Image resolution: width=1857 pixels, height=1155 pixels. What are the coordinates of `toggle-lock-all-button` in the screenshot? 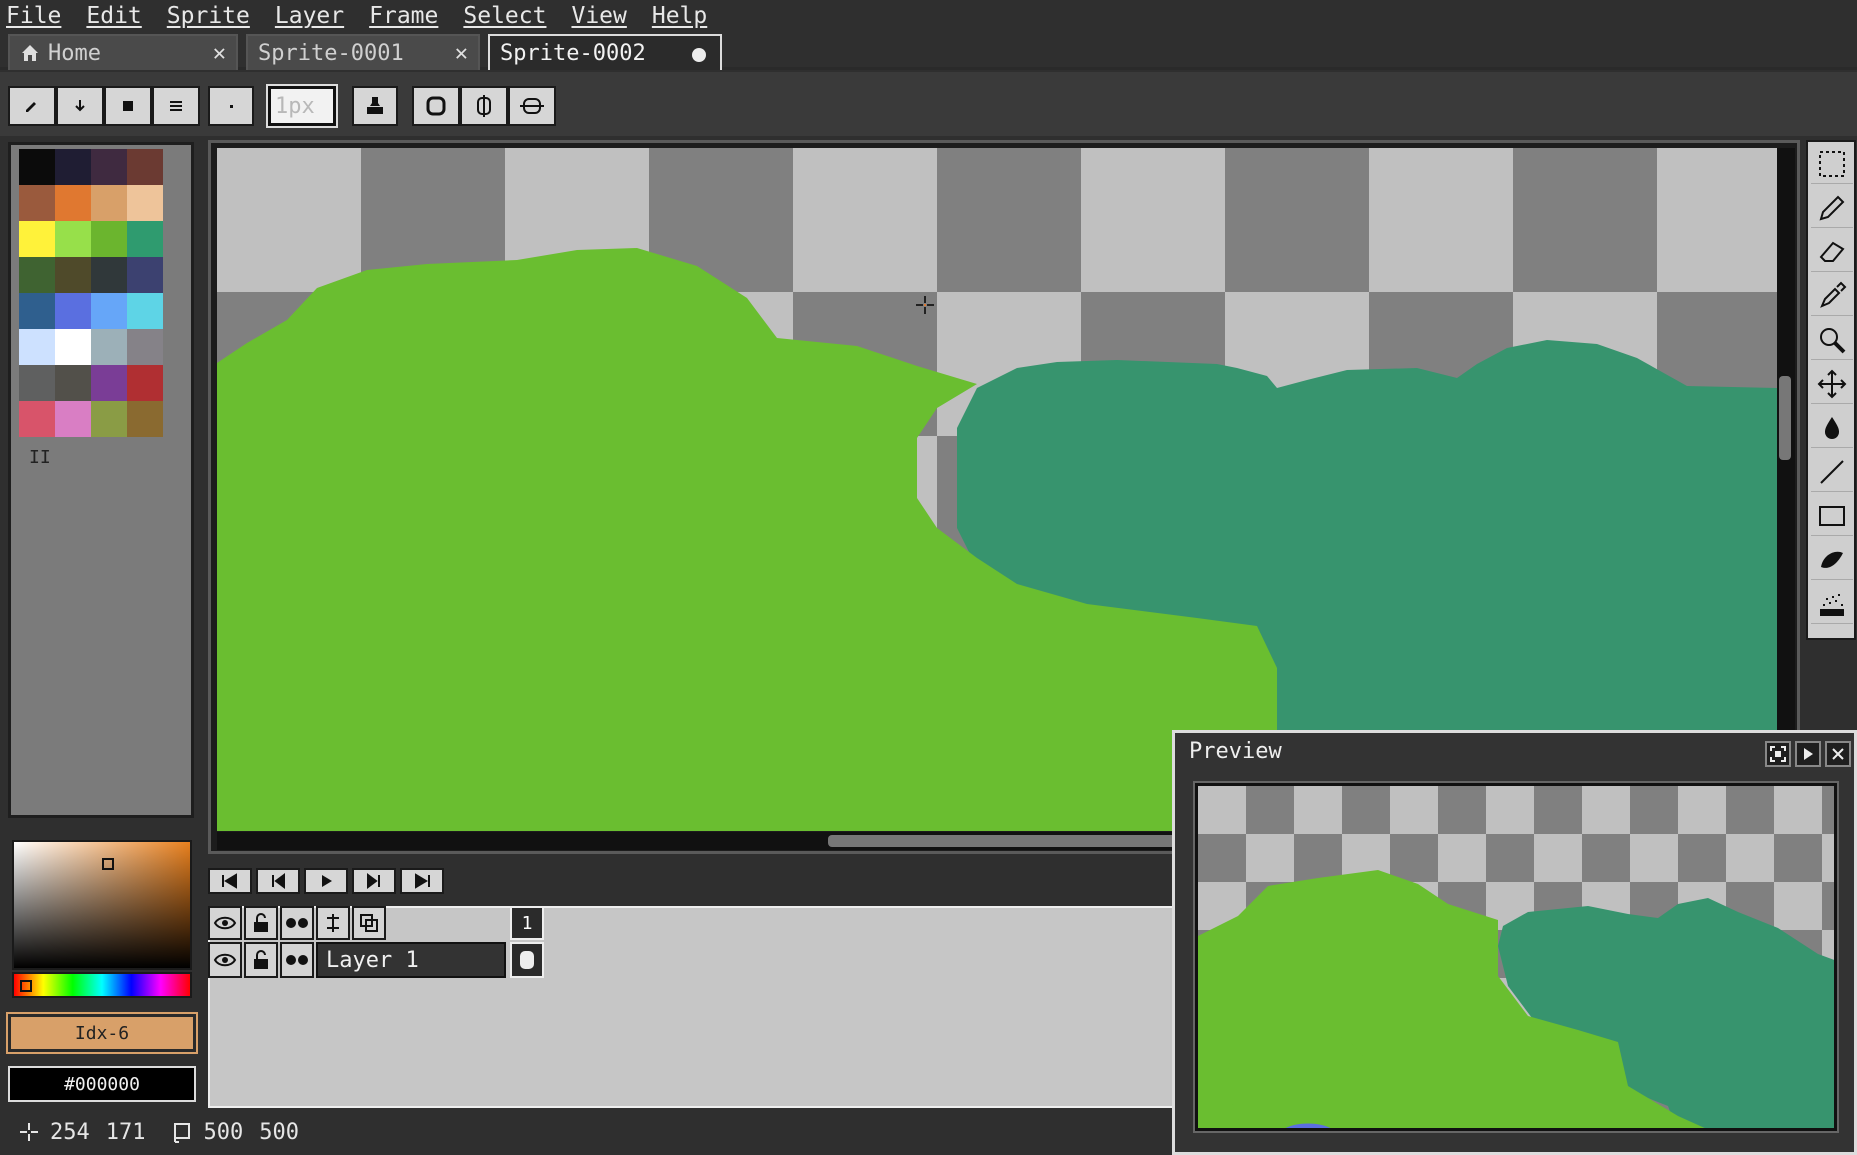 It's located at (261, 923).